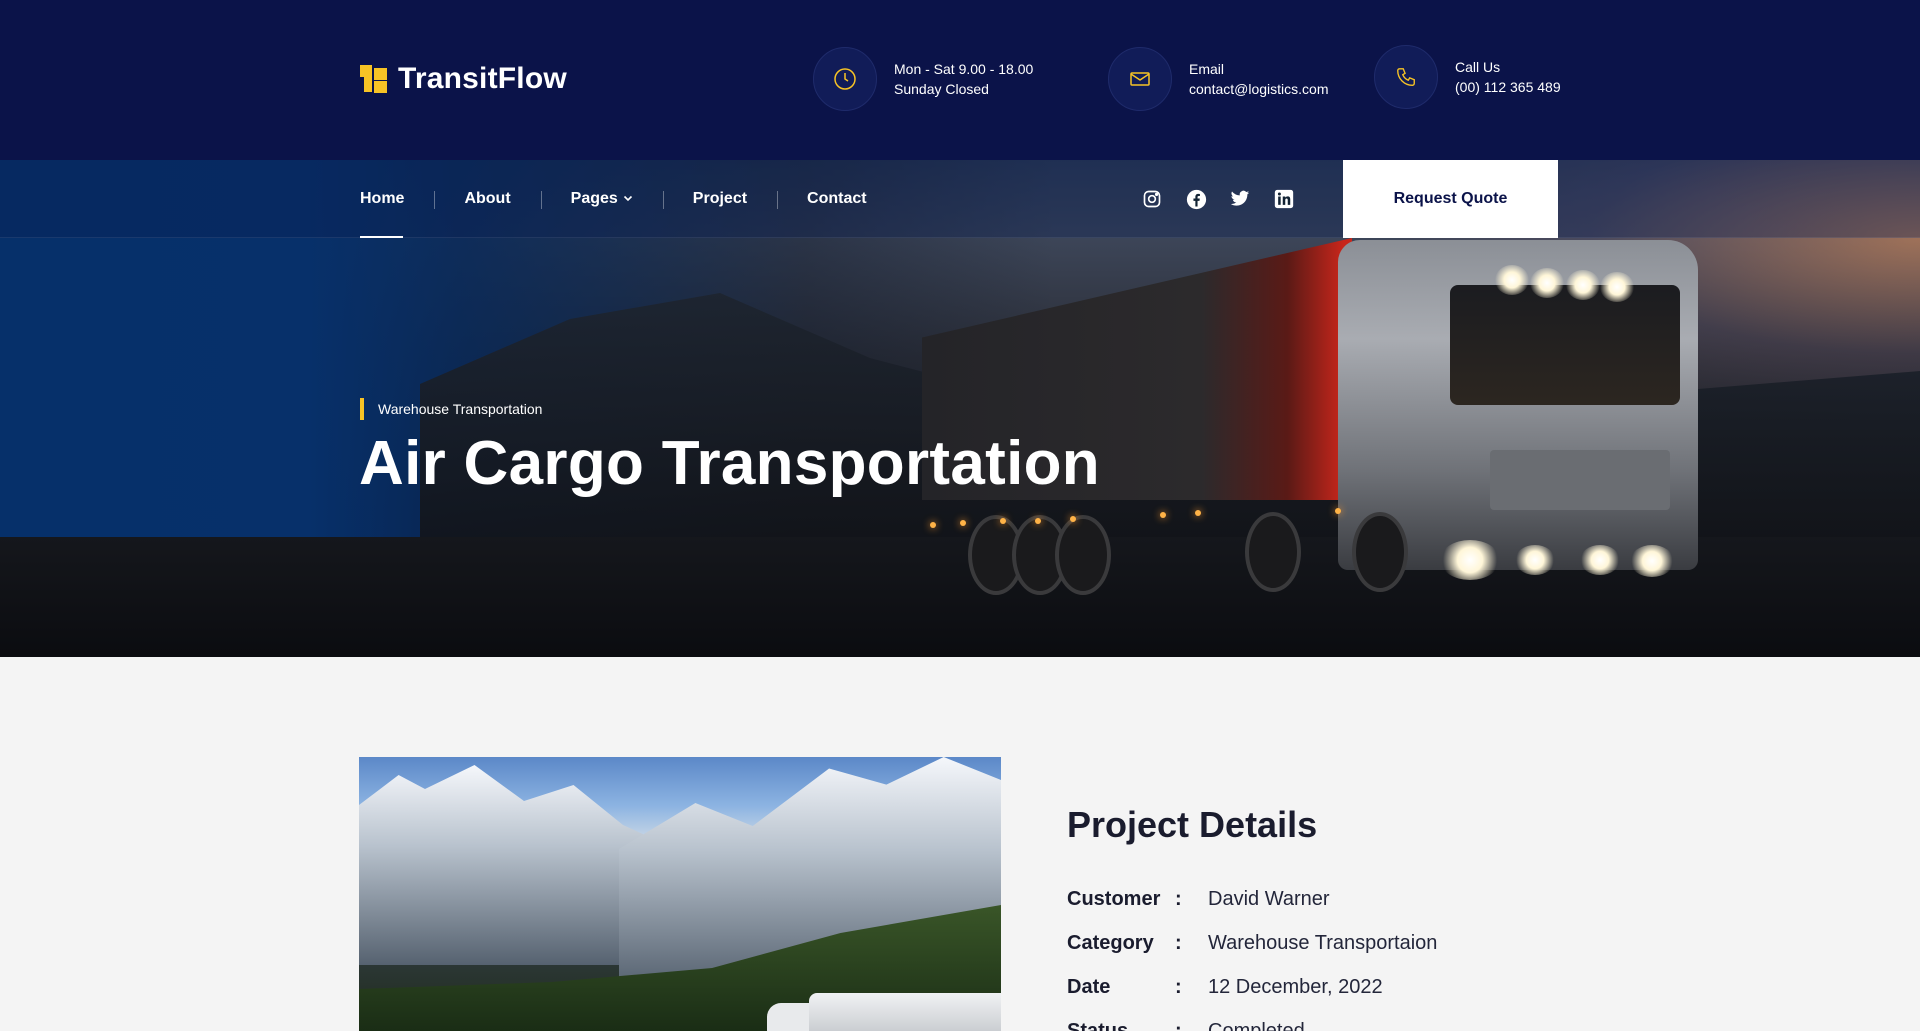 The width and height of the screenshot is (1920, 1031). I want to click on instagram-icon, so click(1152, 199).